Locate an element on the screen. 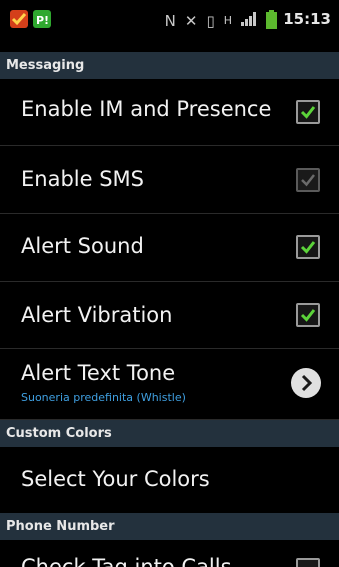 The width and height of the screenshot is (339, 567). app-notification-icon-2: P! is located at coordinates (42, 19).